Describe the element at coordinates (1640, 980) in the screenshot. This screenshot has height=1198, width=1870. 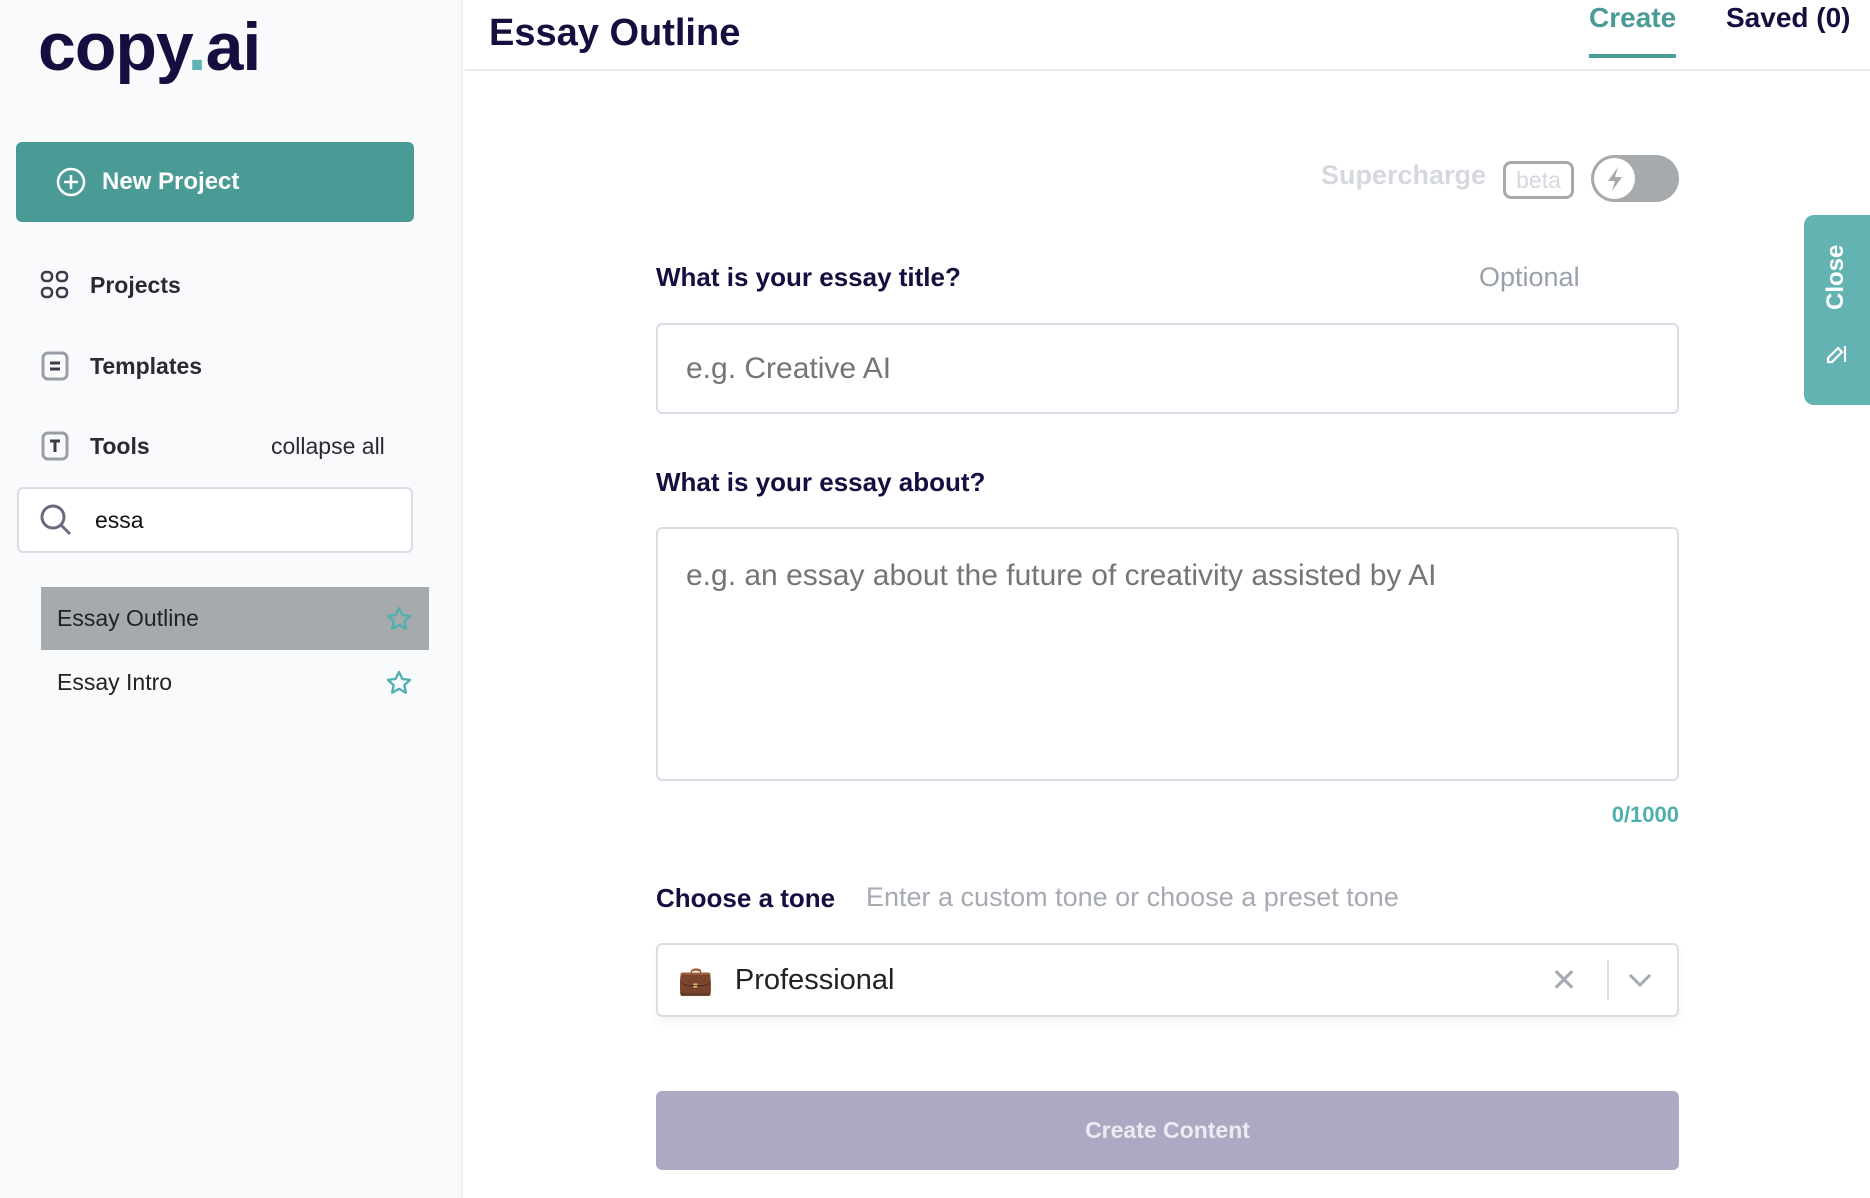
I see `chevron-down-icon` at that location.